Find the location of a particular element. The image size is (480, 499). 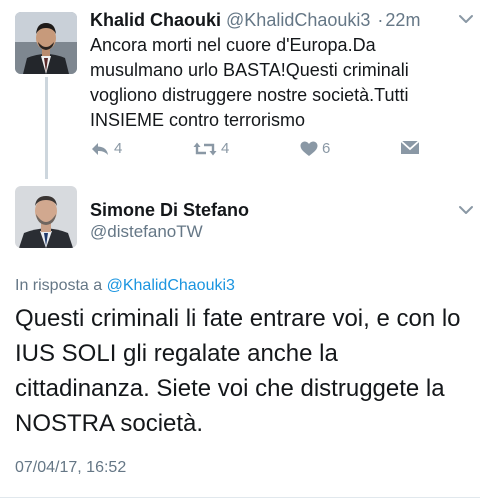

parent-tweet-header: Khalid Chaouki @KhalidChaouki3 · 22m is located at coordinates (255, 20).